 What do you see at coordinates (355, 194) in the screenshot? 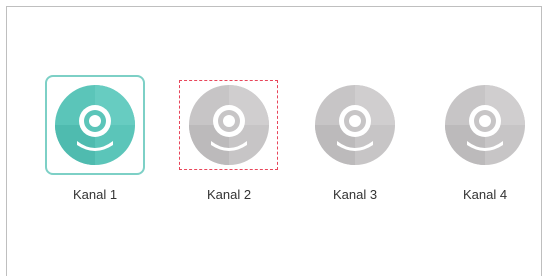
I see `channel-3-label: Kanal 3` at bounding box center [355, 194].